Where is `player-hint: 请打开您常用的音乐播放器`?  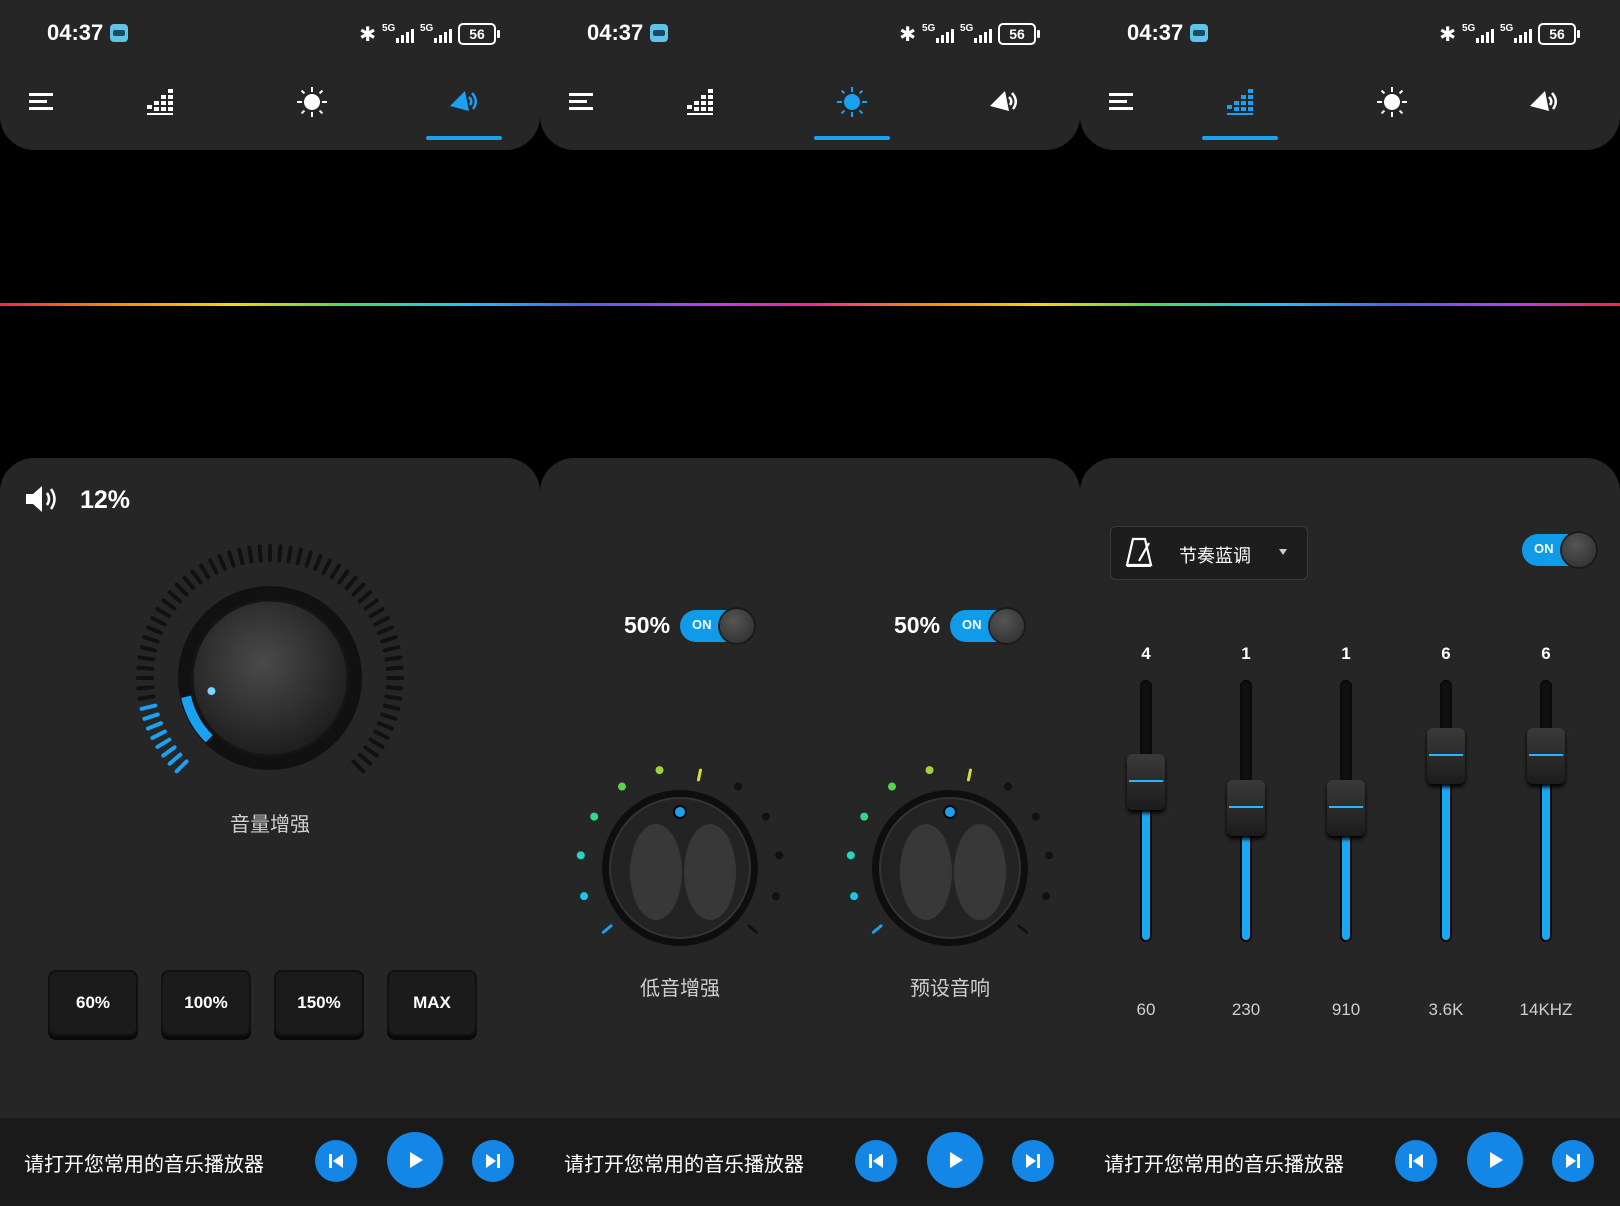
player-hint: 请打开您常用的音乐播放器 is located at coordinates (1224, 1164).